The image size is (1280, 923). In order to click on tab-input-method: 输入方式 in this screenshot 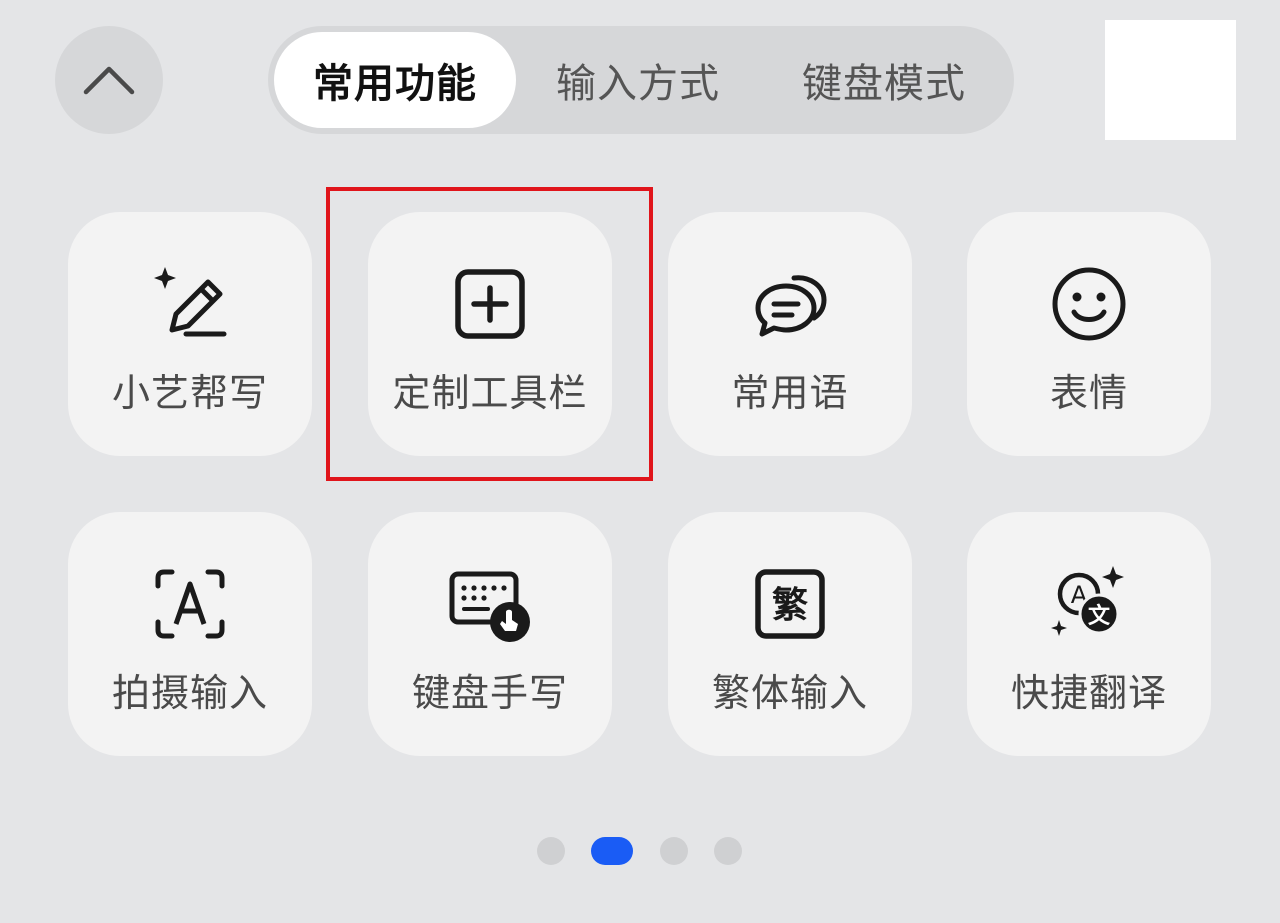, I will do `click(638, 80)`.